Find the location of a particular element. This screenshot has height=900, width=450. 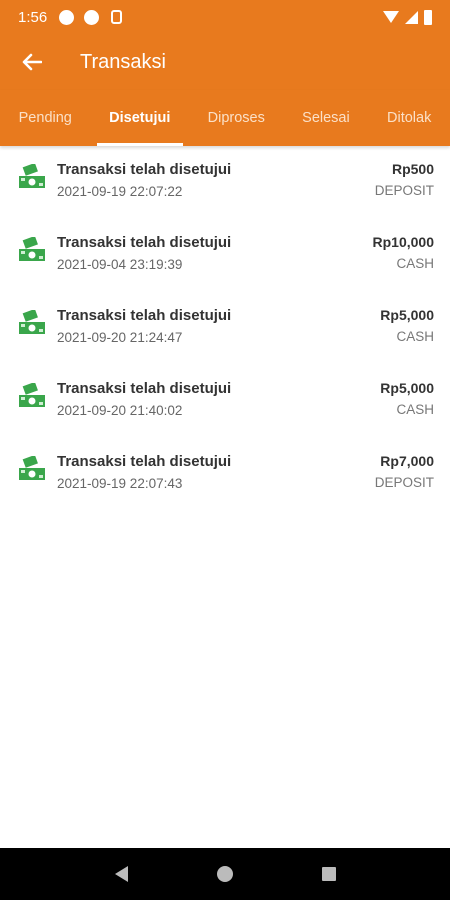

nav-home-icon is located at coordinates (224, 874).